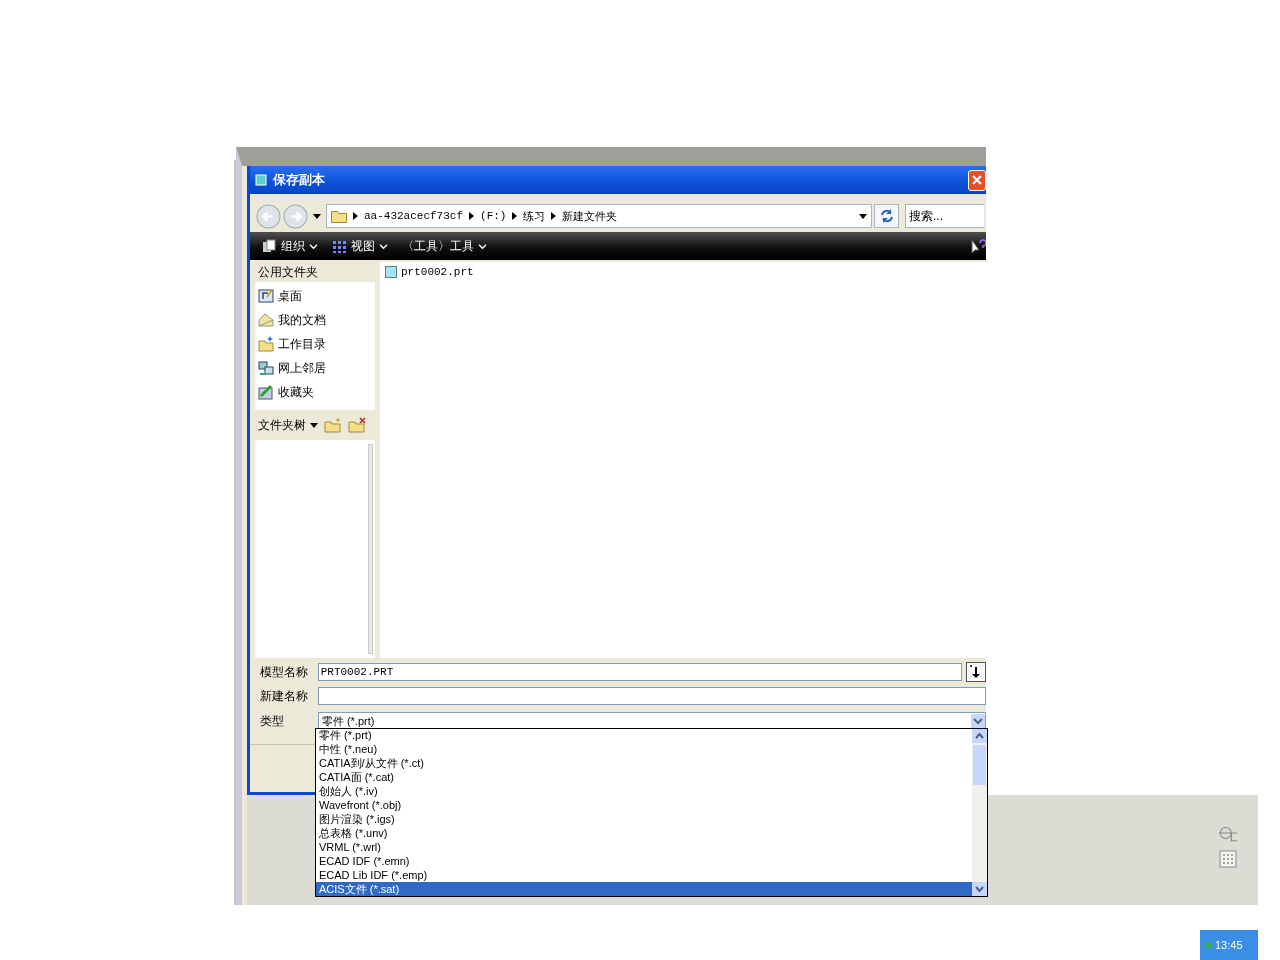 Image resolution: width=1280 pixels, height=960 pixels. What do you see at coordinates (266, 392) in the screenshot?
I see `favorites-icon` at bounding box center [266, 392].